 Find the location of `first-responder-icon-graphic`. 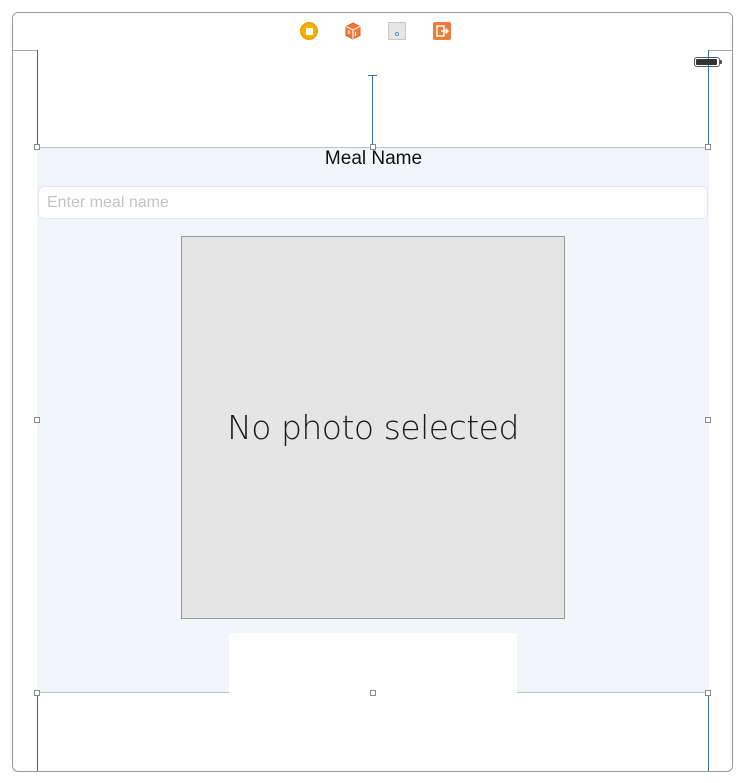

first-responder-icon-graphic is located at coordinates (353, 31).